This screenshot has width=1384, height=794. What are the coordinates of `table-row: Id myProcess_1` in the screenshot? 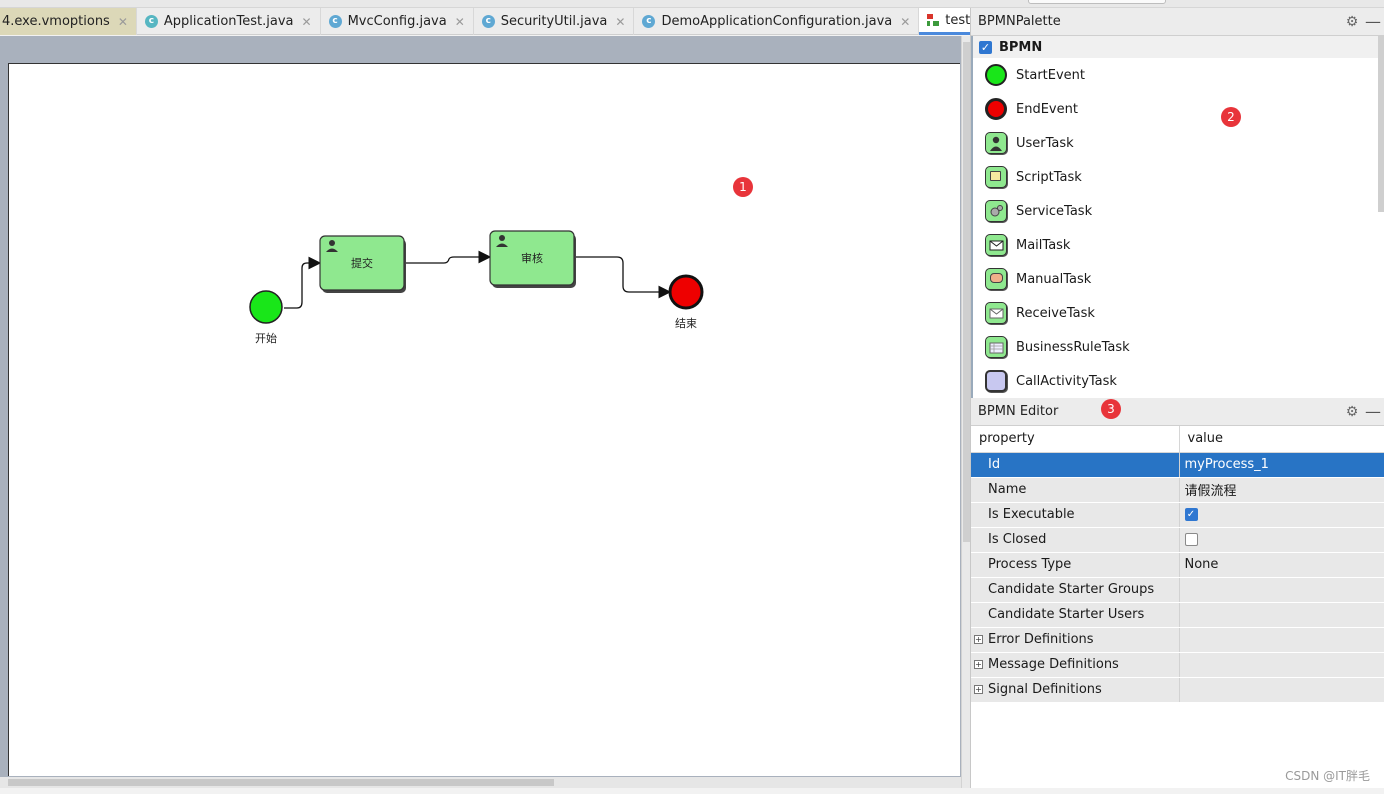 It's located at (1177, 465).